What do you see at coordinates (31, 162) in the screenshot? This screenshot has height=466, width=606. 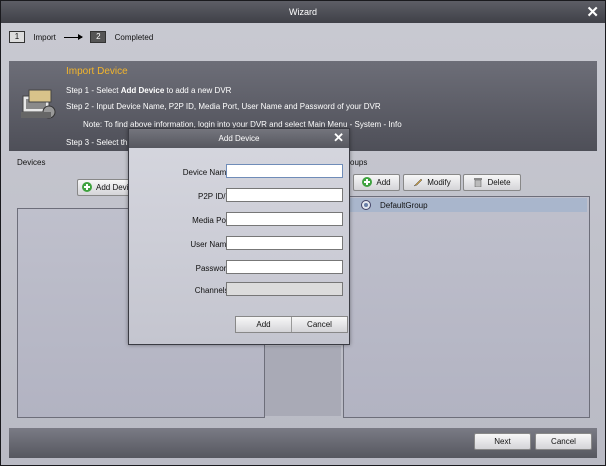 I see `devices-label: Devices` at bounding box center [31, 162].